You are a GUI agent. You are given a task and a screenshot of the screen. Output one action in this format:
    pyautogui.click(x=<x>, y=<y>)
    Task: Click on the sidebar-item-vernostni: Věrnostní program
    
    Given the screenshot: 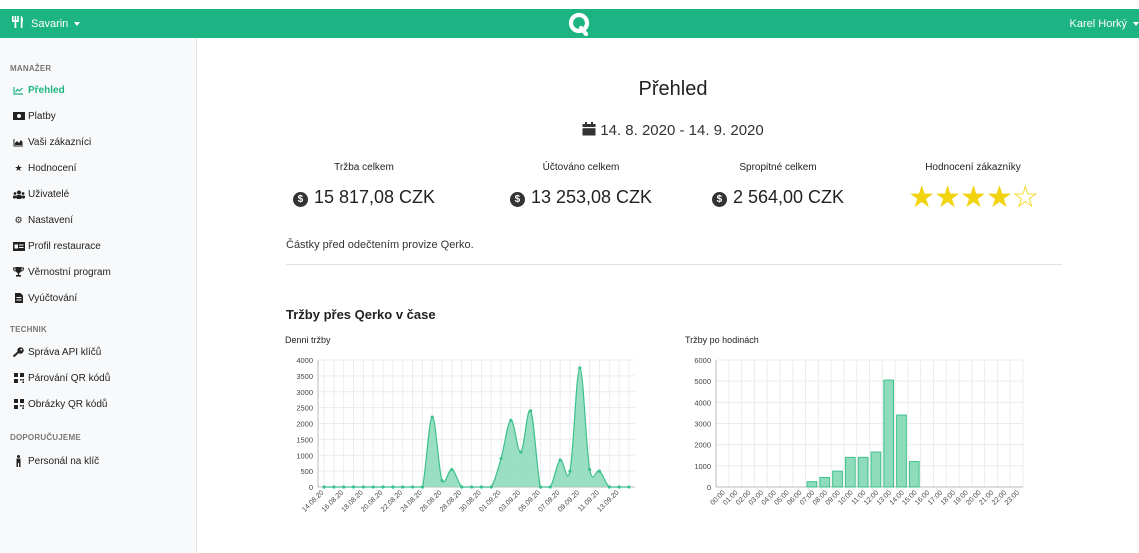 What is the action you would take?
    pyautogui.click(x=61, y=272)
    